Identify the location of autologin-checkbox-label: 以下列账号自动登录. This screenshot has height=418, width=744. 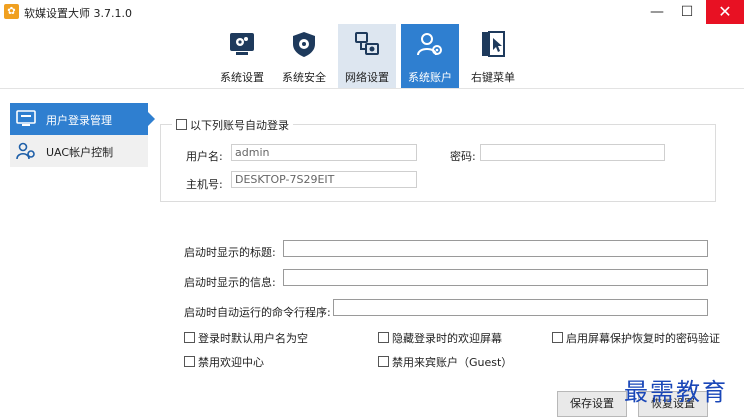
(239, 125).